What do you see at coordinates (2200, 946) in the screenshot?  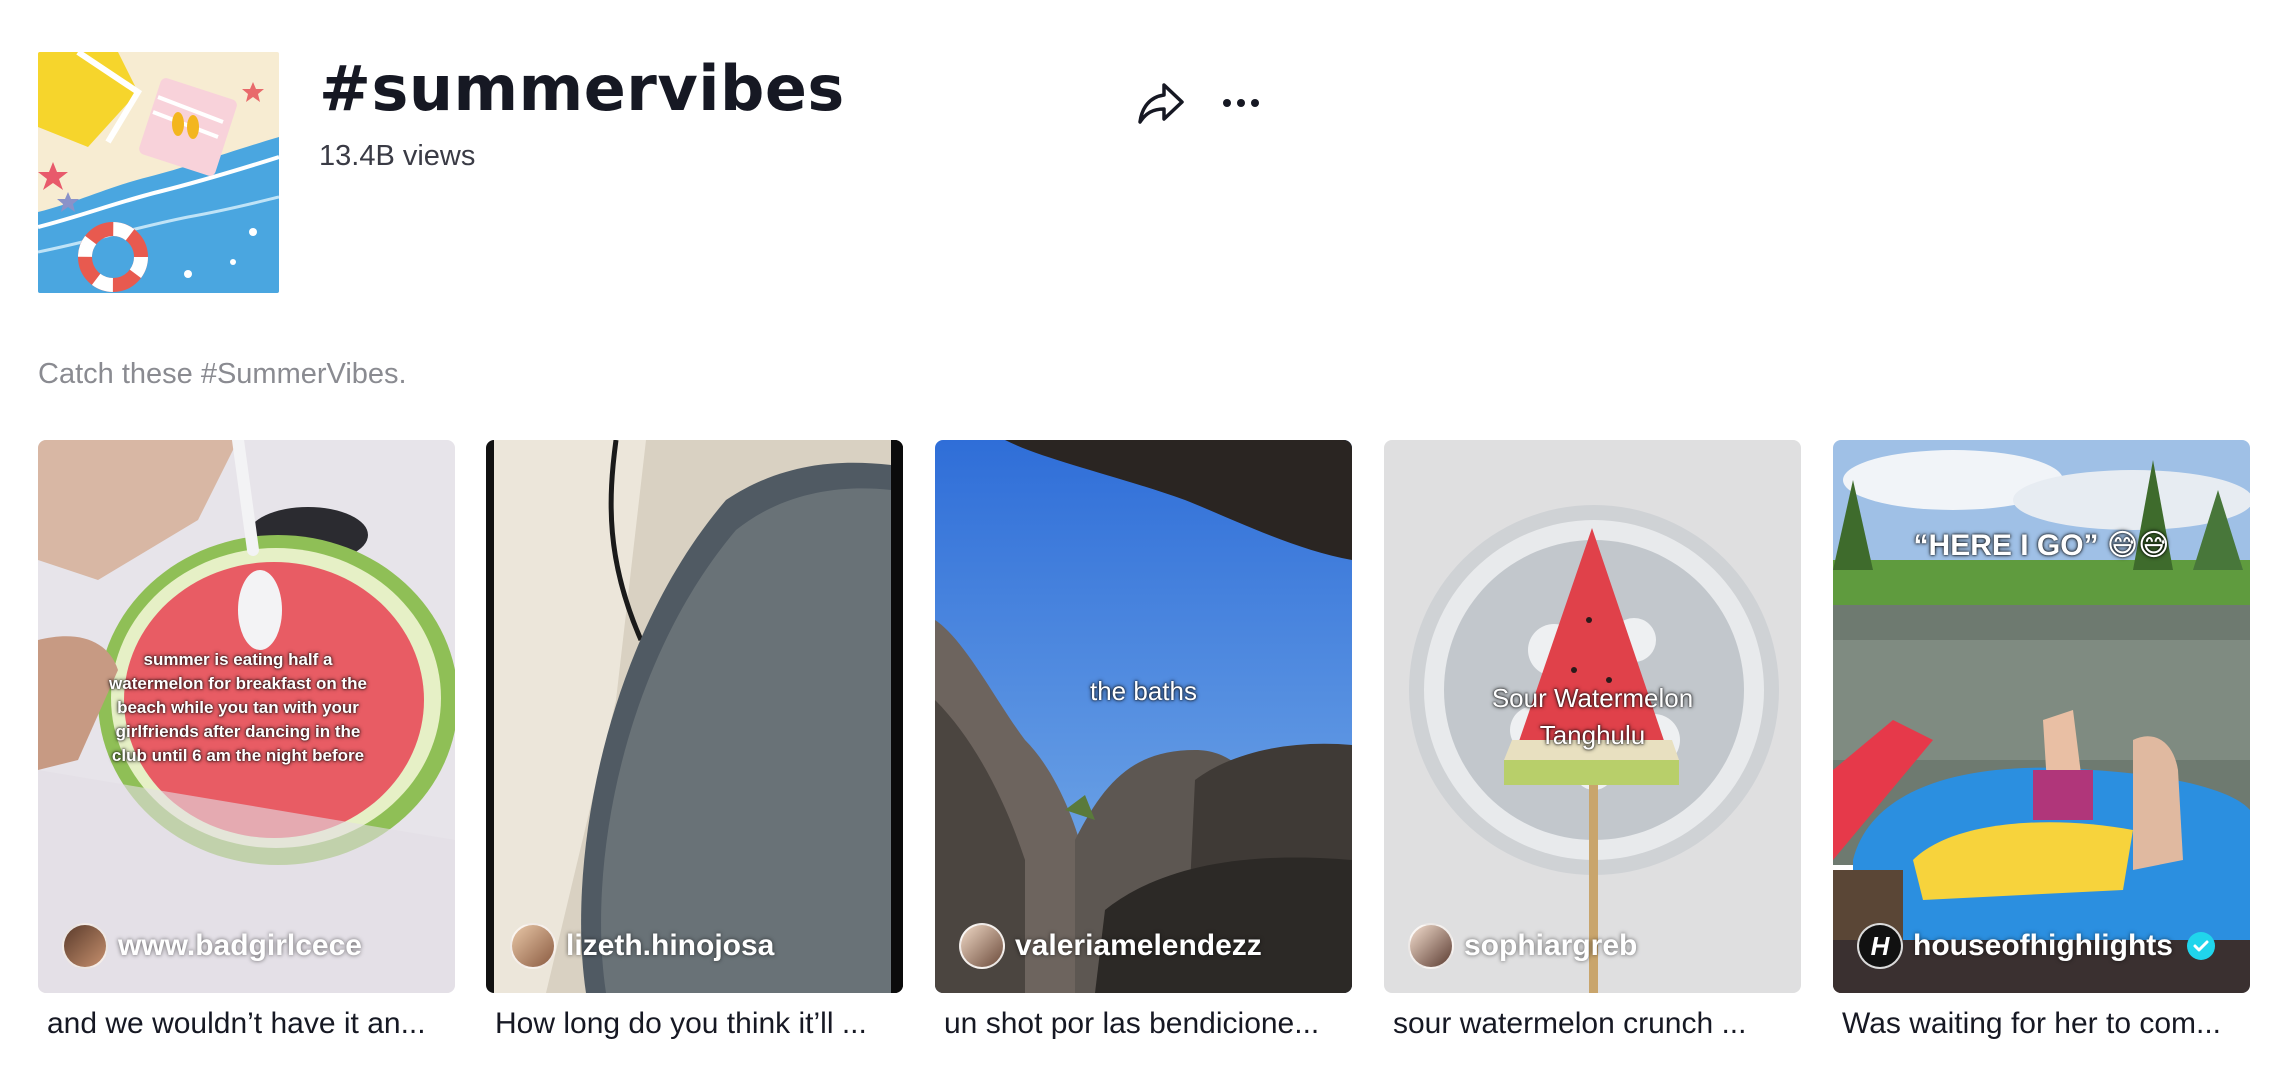 I see `verified-badge-icon` at bounding box center [2200, 946].